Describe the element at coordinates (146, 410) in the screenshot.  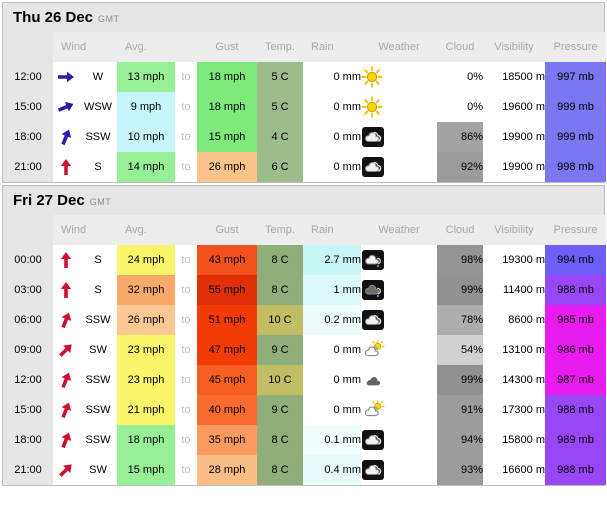
I see `wind-avg-cell: 21 mph` at that location.